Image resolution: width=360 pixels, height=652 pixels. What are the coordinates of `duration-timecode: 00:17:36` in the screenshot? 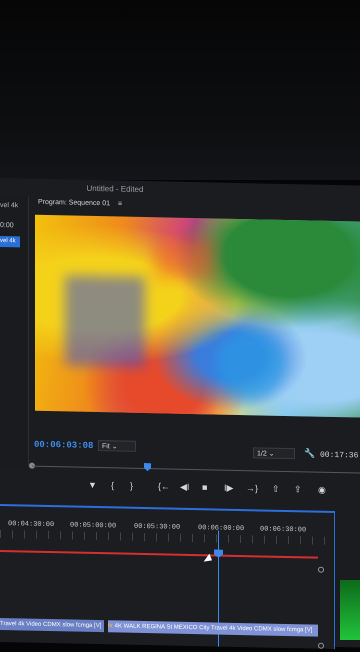 It's located at (339, 455).